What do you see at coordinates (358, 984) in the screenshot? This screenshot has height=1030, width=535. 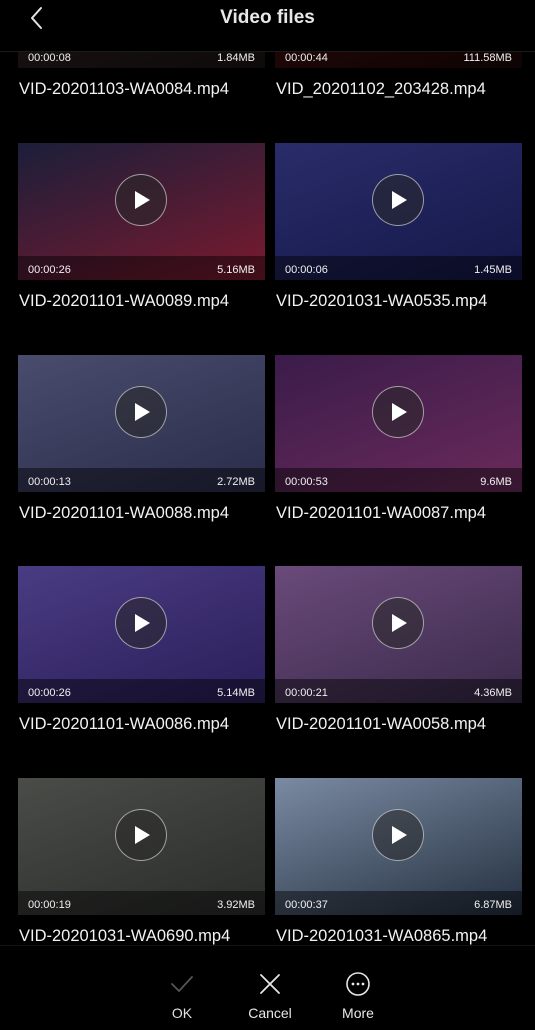 I see `more-icon` at bounding box center [358, 984].